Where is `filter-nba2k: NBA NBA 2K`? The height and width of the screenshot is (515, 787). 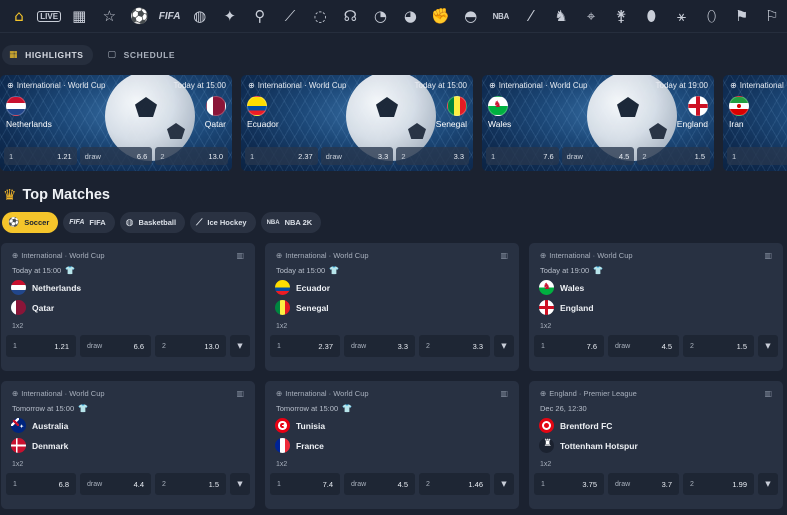
filter-nba2k: NBA NBA 2K is located at coordinates (291, 222).